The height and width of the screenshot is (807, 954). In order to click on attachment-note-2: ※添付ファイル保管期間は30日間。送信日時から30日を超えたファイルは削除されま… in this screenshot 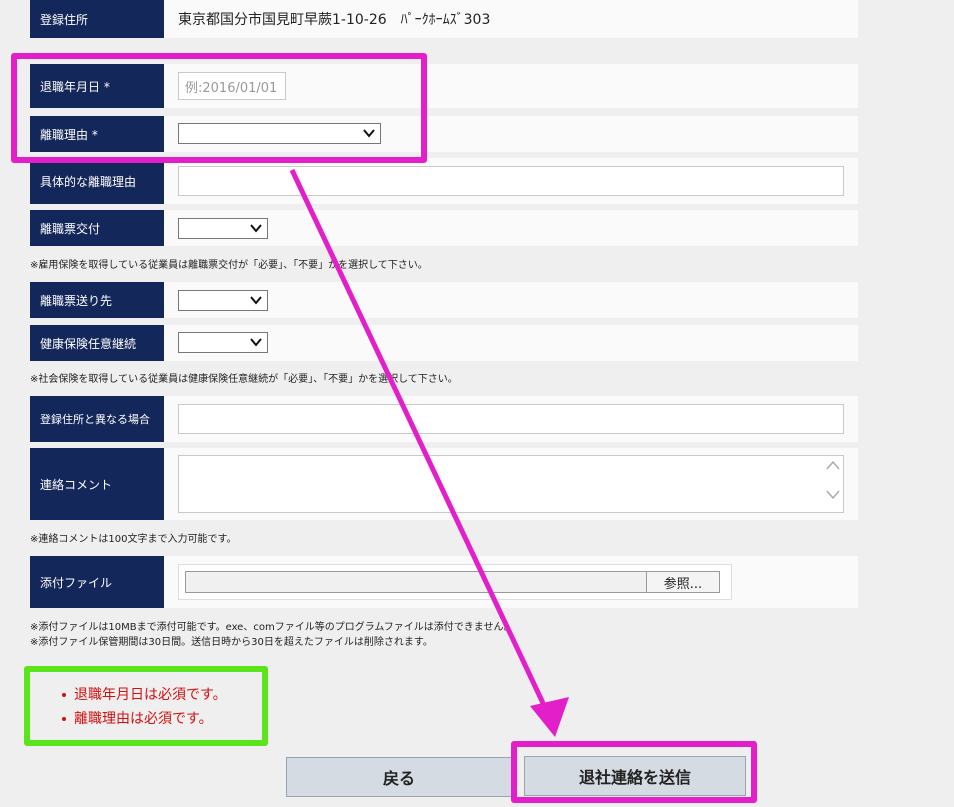, I will do `click(231, 642)`.